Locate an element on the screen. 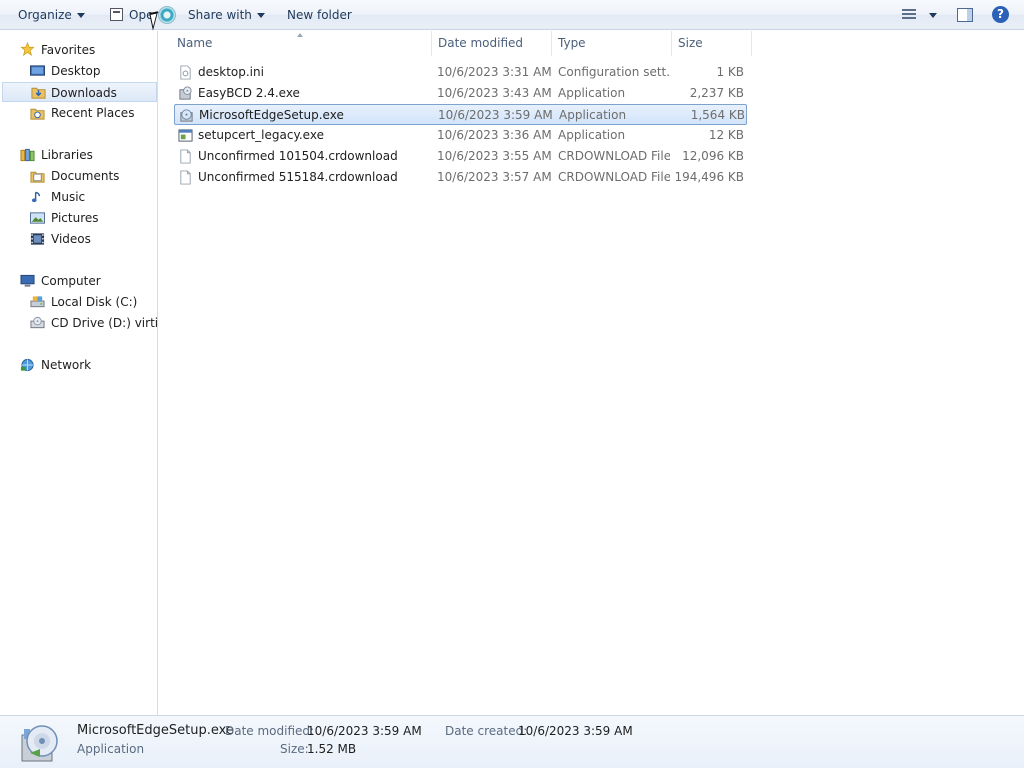 This screenshot has height=768, width=1024. file-name: setupcert_legacy.exe is located at coordinates (261, 135).